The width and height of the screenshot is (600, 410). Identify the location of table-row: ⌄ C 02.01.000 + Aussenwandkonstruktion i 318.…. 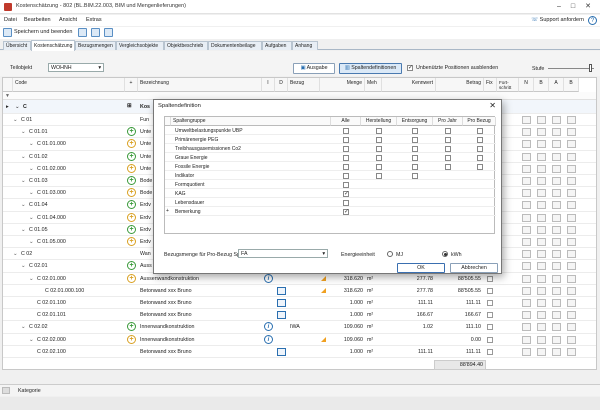
(299, 279).